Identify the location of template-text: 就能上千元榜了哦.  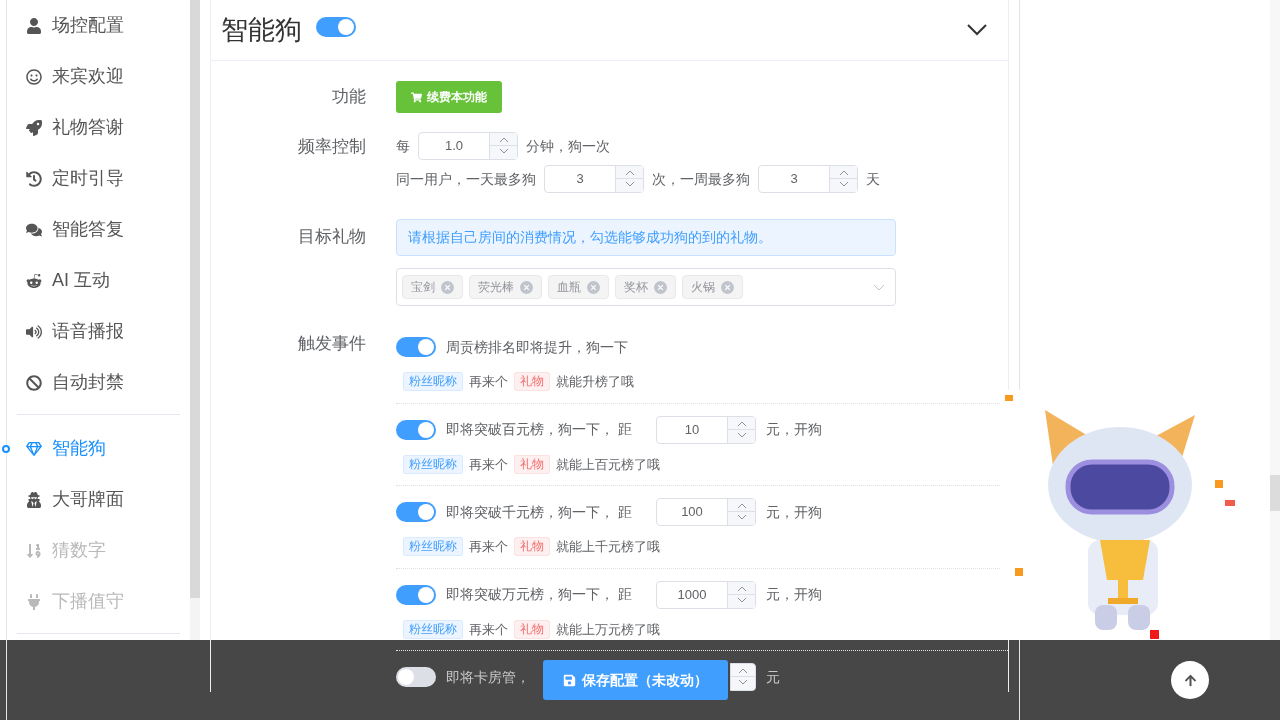
(608, 547).